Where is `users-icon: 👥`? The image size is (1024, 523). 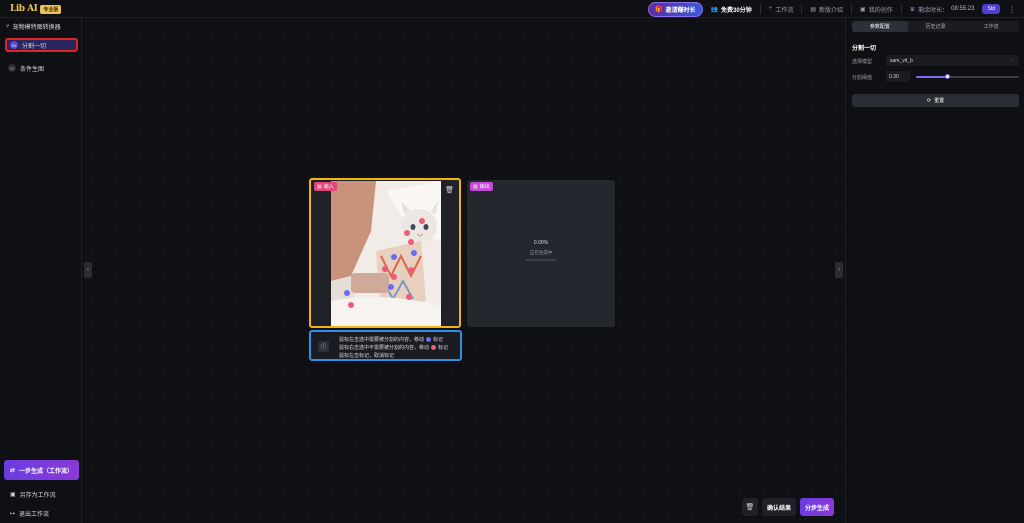 users-icon: 👥 is located at coordinates (714, 9).